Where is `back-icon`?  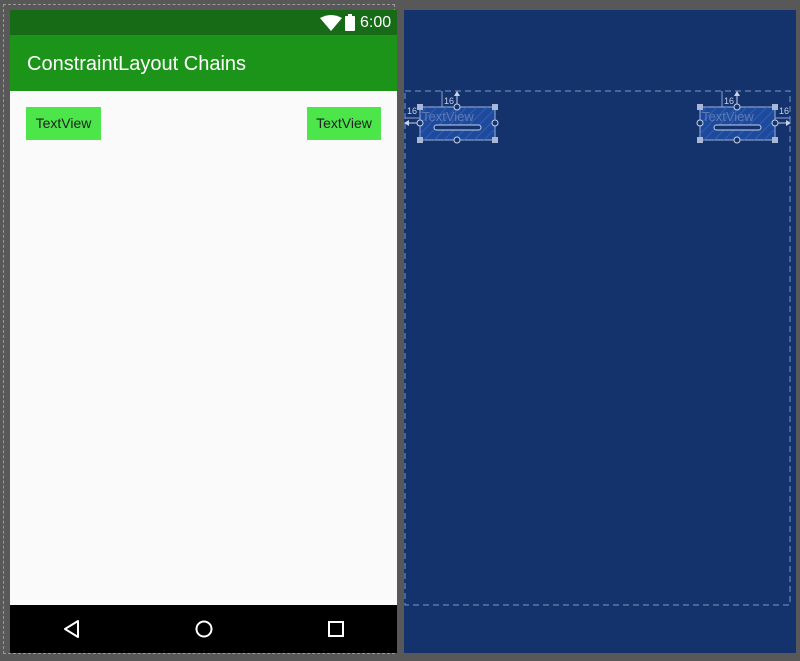 back-icon is located at coordinates (72, 629).